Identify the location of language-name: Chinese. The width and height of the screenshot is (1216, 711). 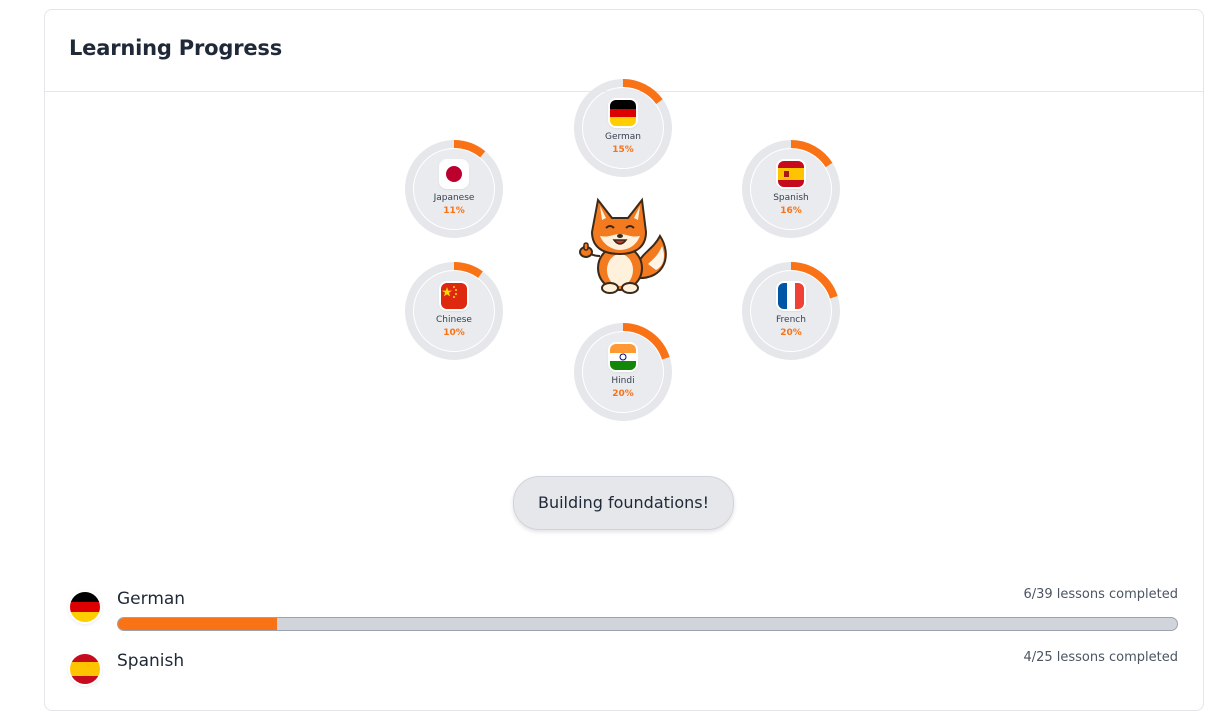
(454, 320).